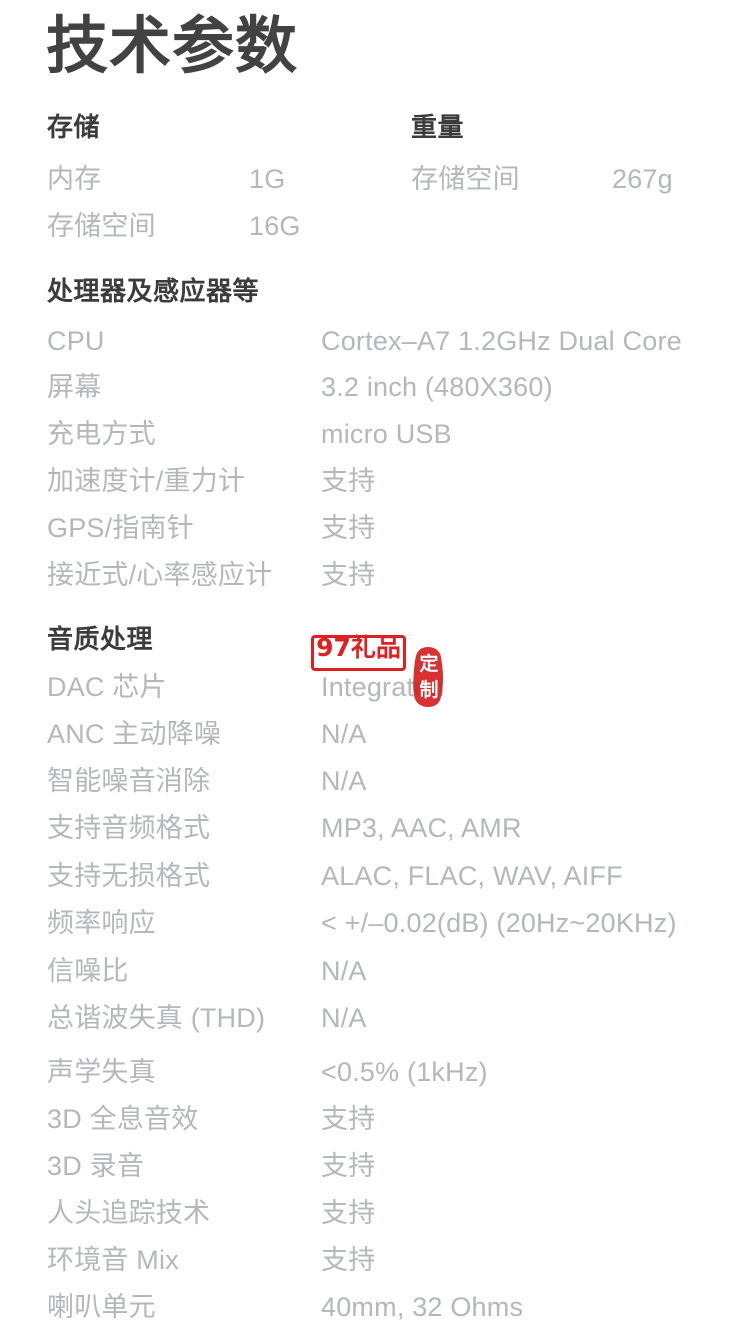 Image resolution: width=750 pixels, height=1331 pixels. What do you see at coordinates (153, 291) in the screenshot?
I see `section-header-processor: 处理器及感应器等` at bounding box center [153, 291].